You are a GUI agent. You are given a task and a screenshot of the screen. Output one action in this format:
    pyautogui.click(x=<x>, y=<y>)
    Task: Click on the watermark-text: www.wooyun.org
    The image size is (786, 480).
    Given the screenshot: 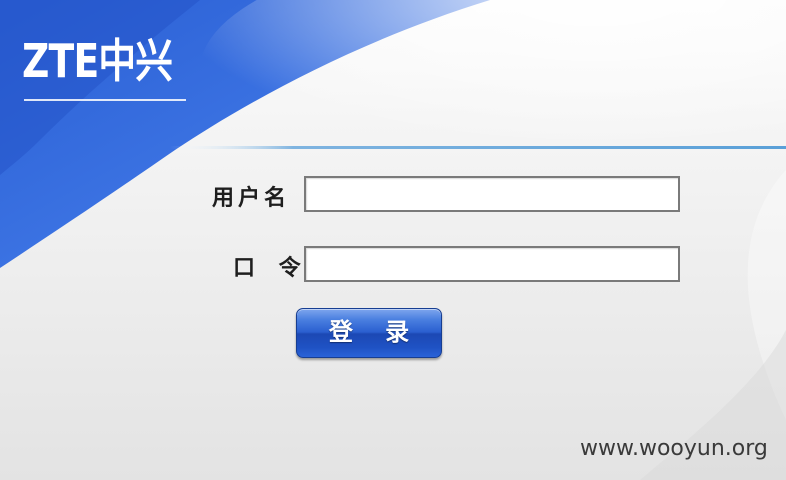 What is the action you would take?
    pyautogui.click(x=674, y=448)
    